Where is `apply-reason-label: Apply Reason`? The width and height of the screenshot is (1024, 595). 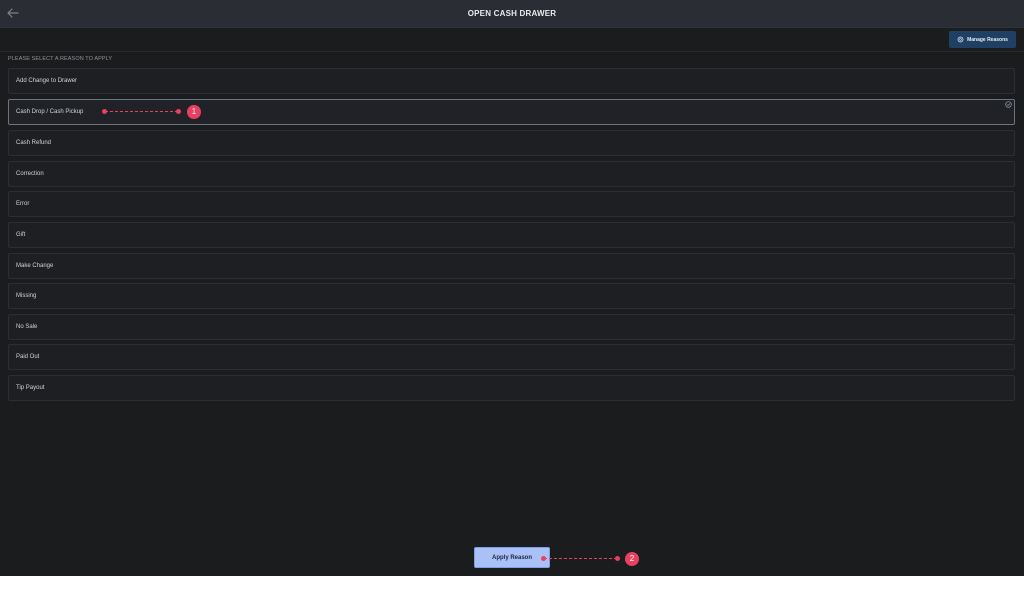
apply-reason-label: Apply Reason is located at coordinates (511, 557).